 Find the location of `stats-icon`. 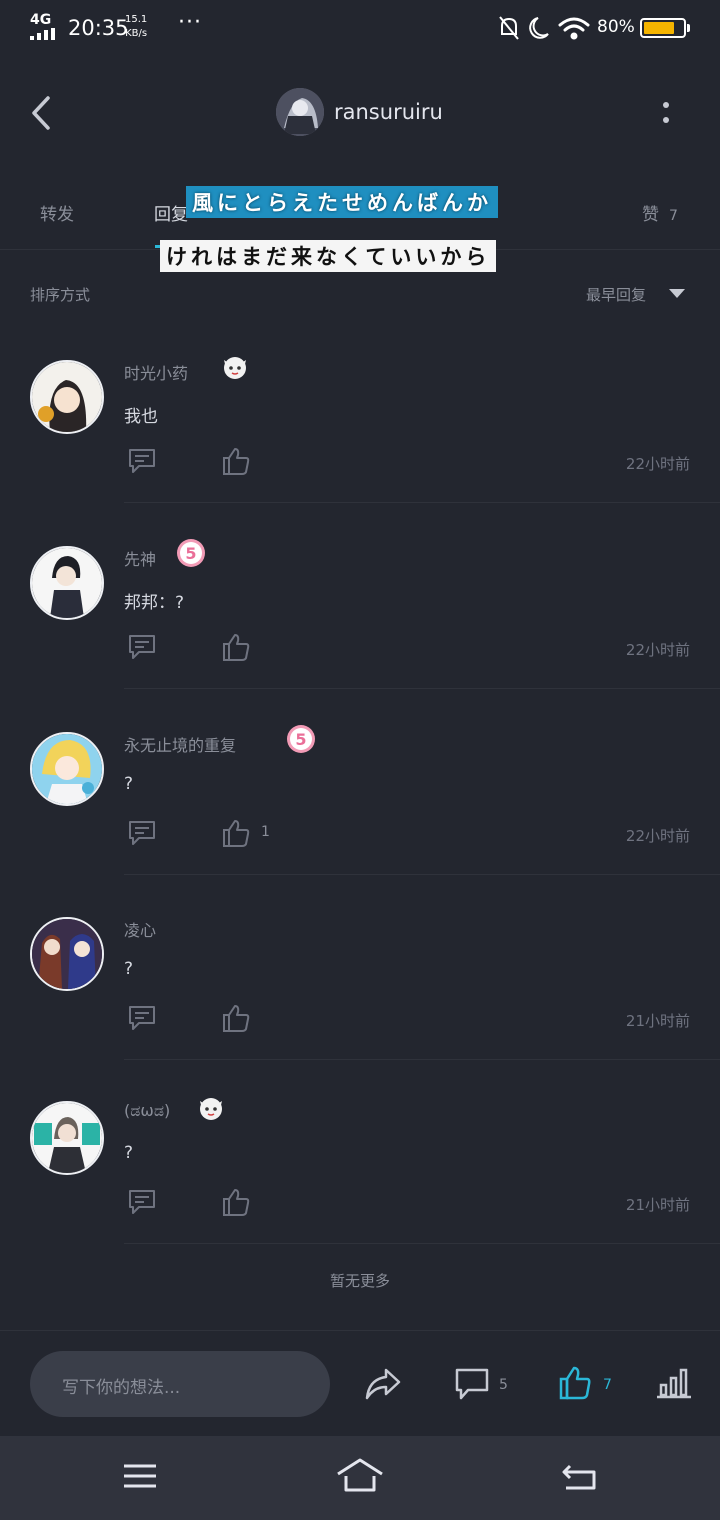

stats-icon is located at coordinates (674, 1383).